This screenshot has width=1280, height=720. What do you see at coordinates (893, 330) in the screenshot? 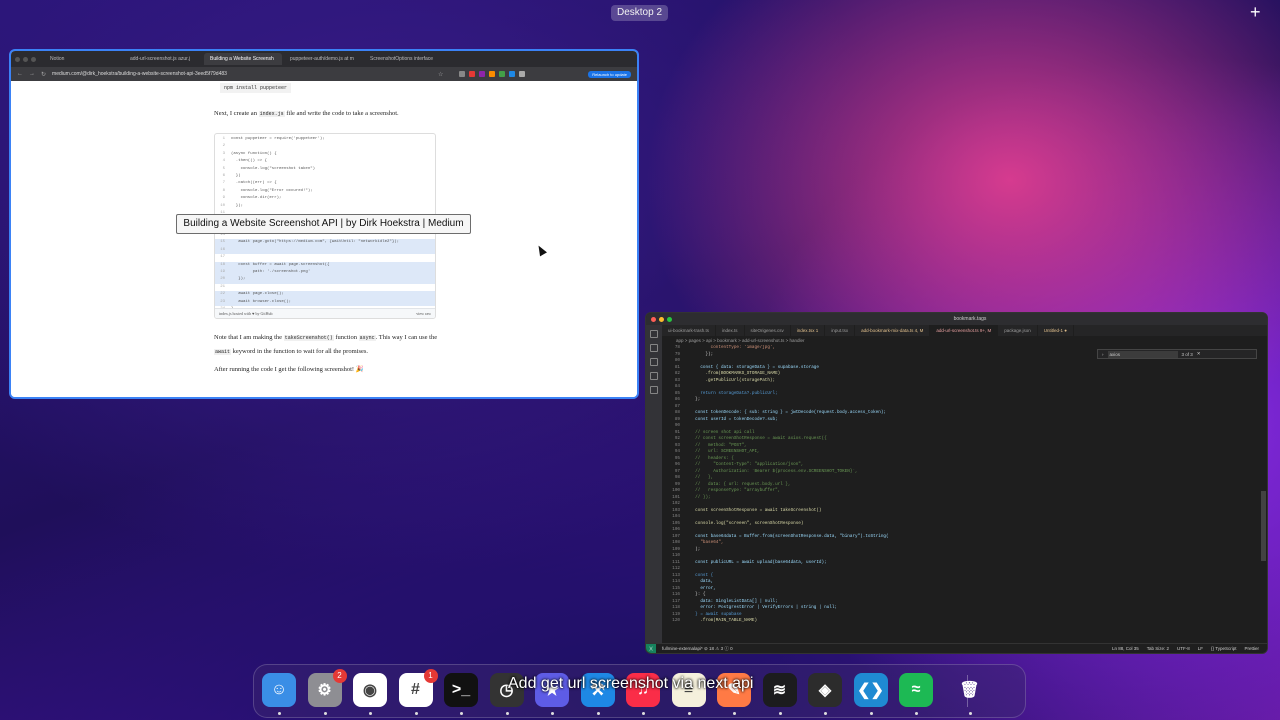
I see `editor-tab: add-bookmark-mix-data.ts 4, M` at bounding box center [893, 330].